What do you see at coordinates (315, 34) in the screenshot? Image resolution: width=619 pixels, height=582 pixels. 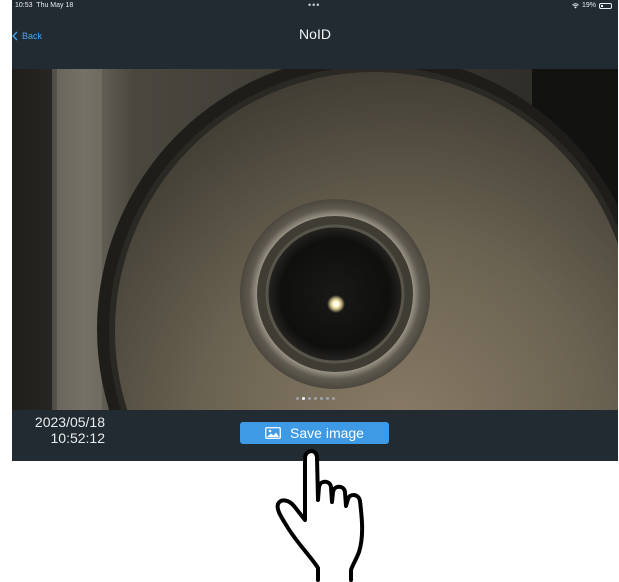 I see `page-title: NoID` at bounding box center [315, 34].